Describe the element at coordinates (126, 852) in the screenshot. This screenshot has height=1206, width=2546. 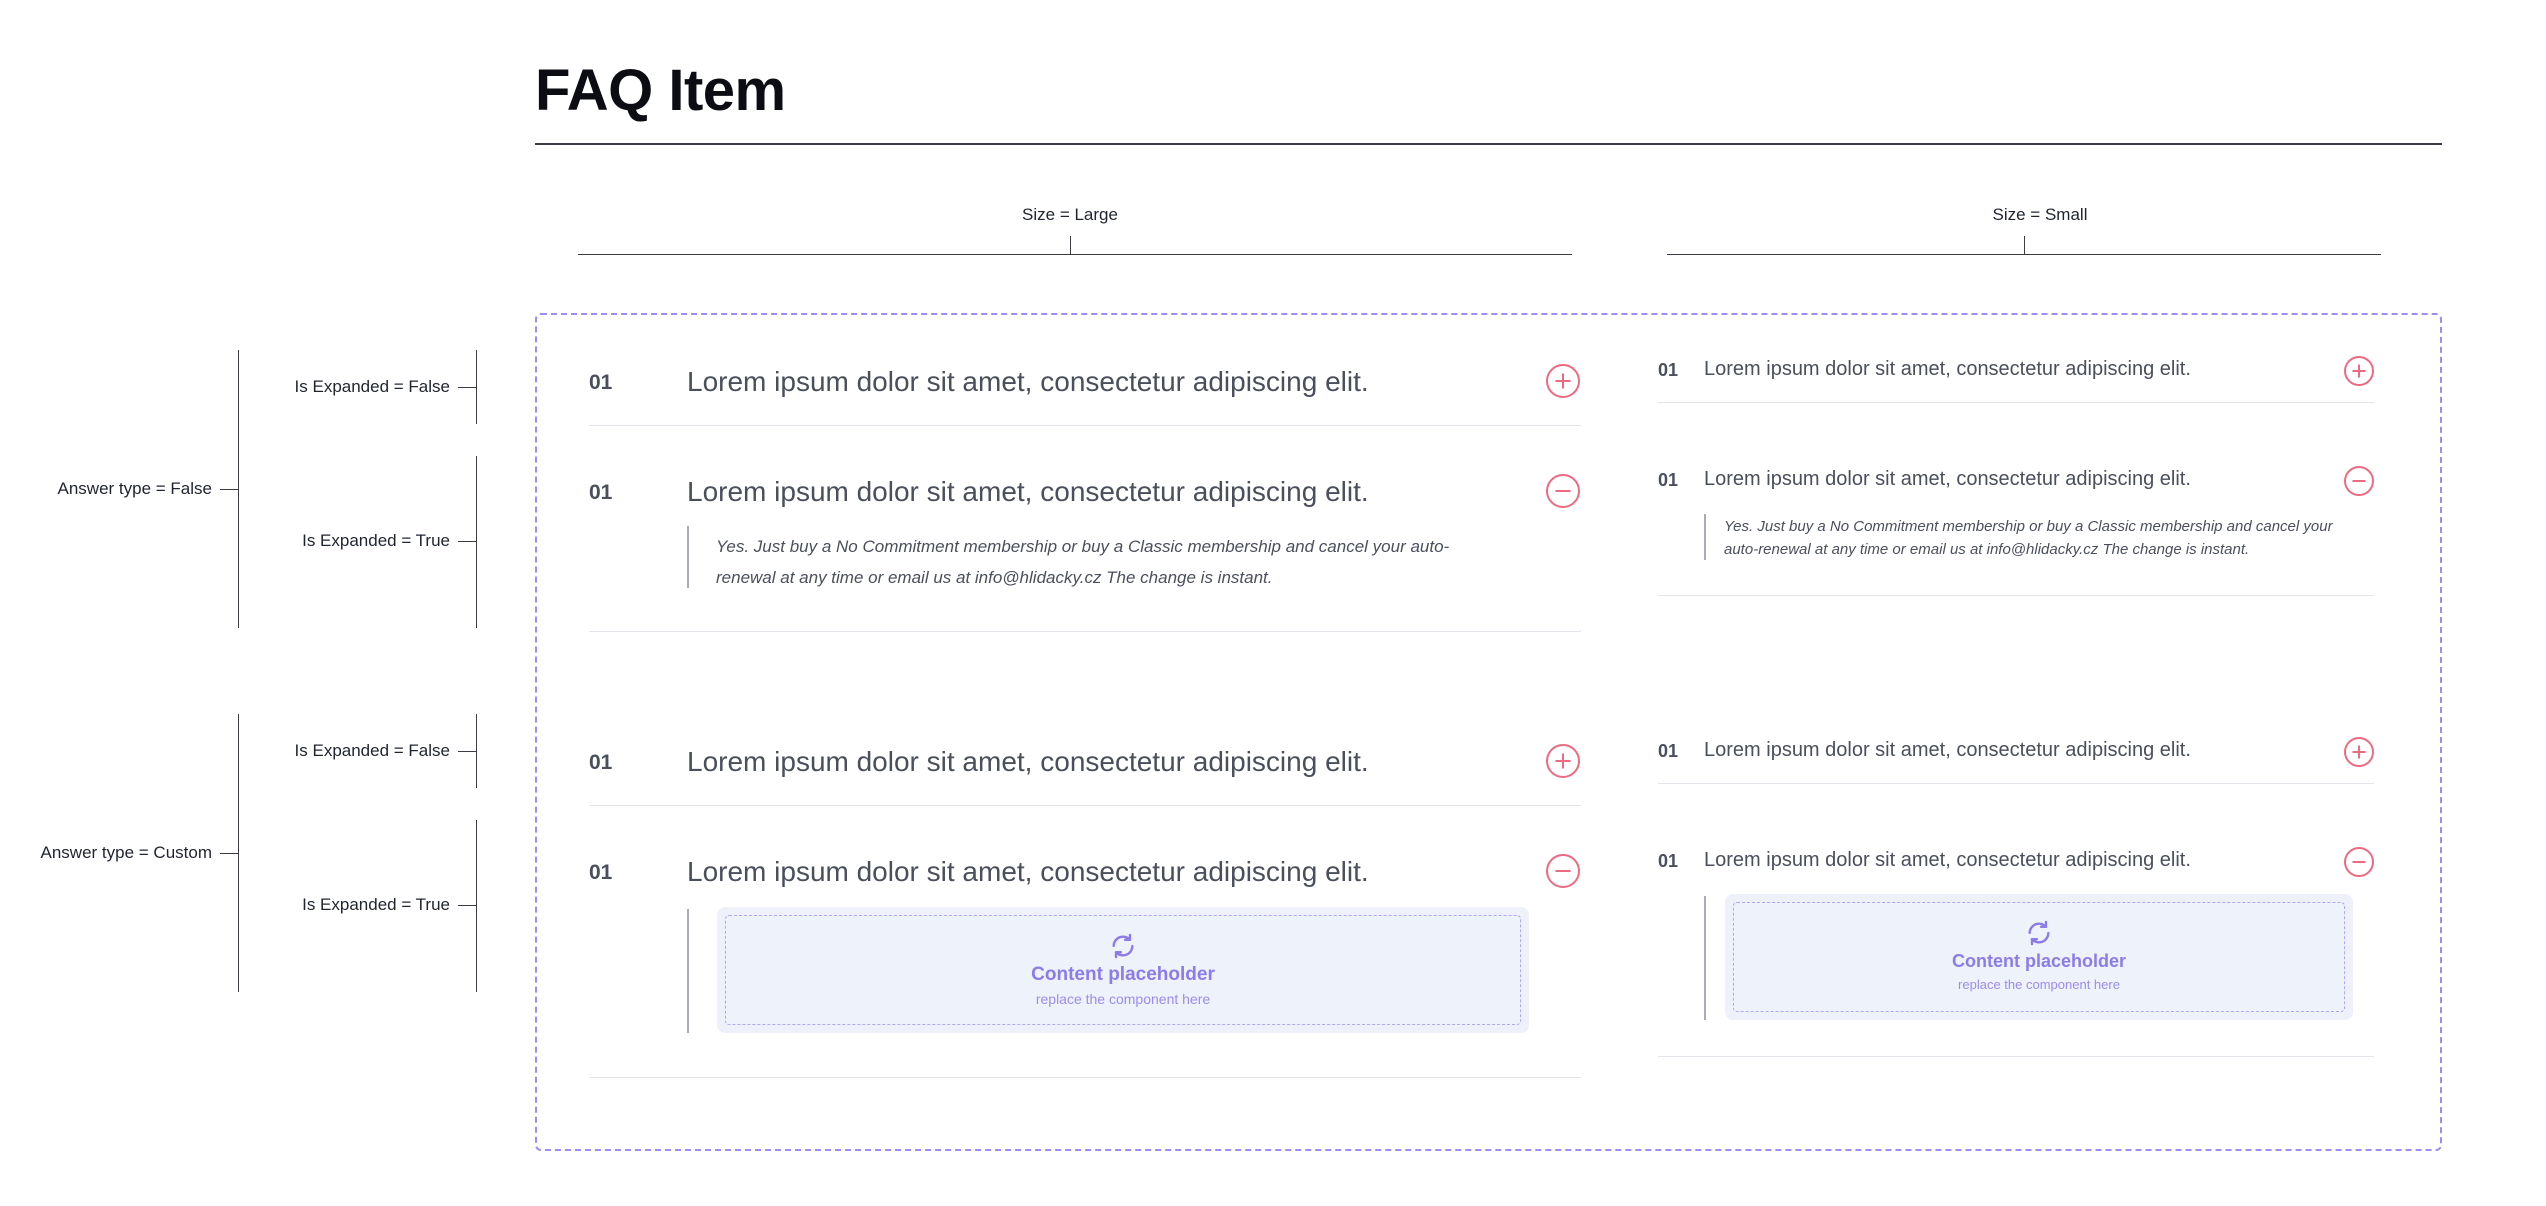
I see `annotation-answer-custom: Answer type = Custom` at that location.